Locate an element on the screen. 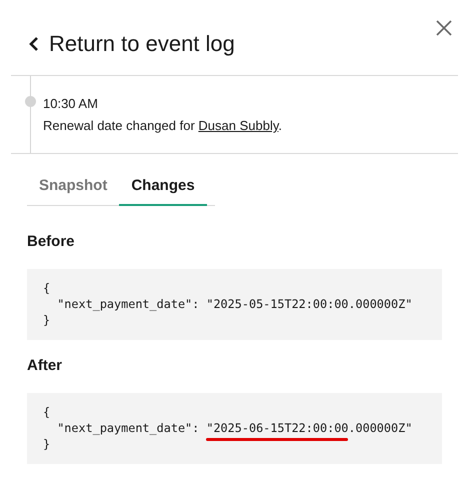  customer-link: Dusan Subbly is located at coordinates (238, 125).